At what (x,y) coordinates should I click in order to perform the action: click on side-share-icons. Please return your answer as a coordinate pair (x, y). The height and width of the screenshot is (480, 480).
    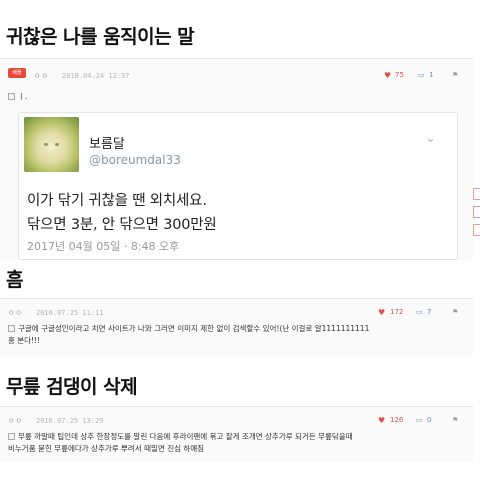
    Looking at the image, I should click on (476, 215).